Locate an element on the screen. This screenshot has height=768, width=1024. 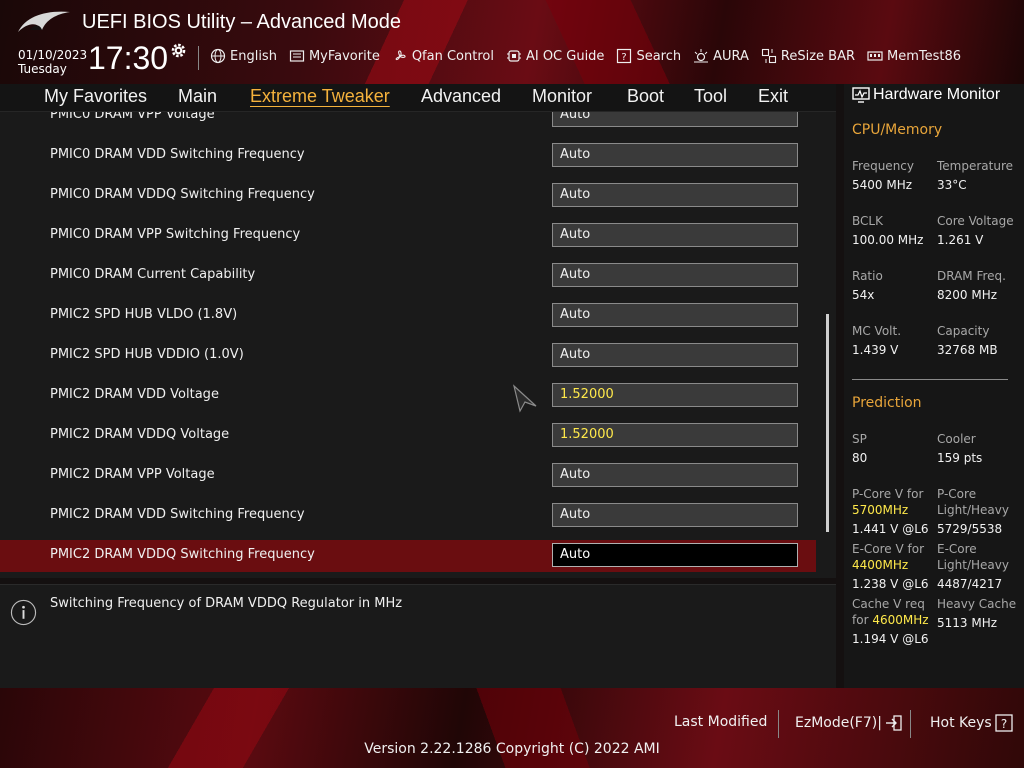
cache-v-freq: 4600MHz is located at coordinates (900, 620).